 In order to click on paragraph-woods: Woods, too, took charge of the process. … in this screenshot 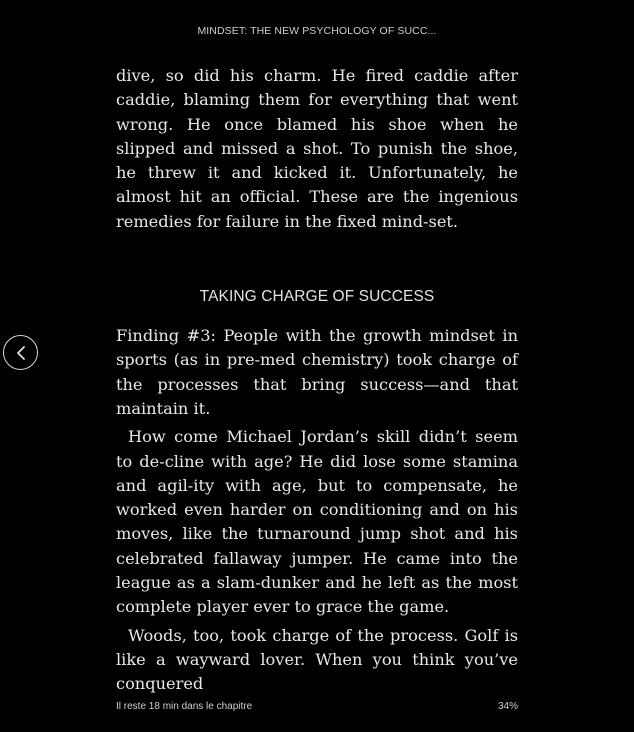, I will do `click(317, 659)`.